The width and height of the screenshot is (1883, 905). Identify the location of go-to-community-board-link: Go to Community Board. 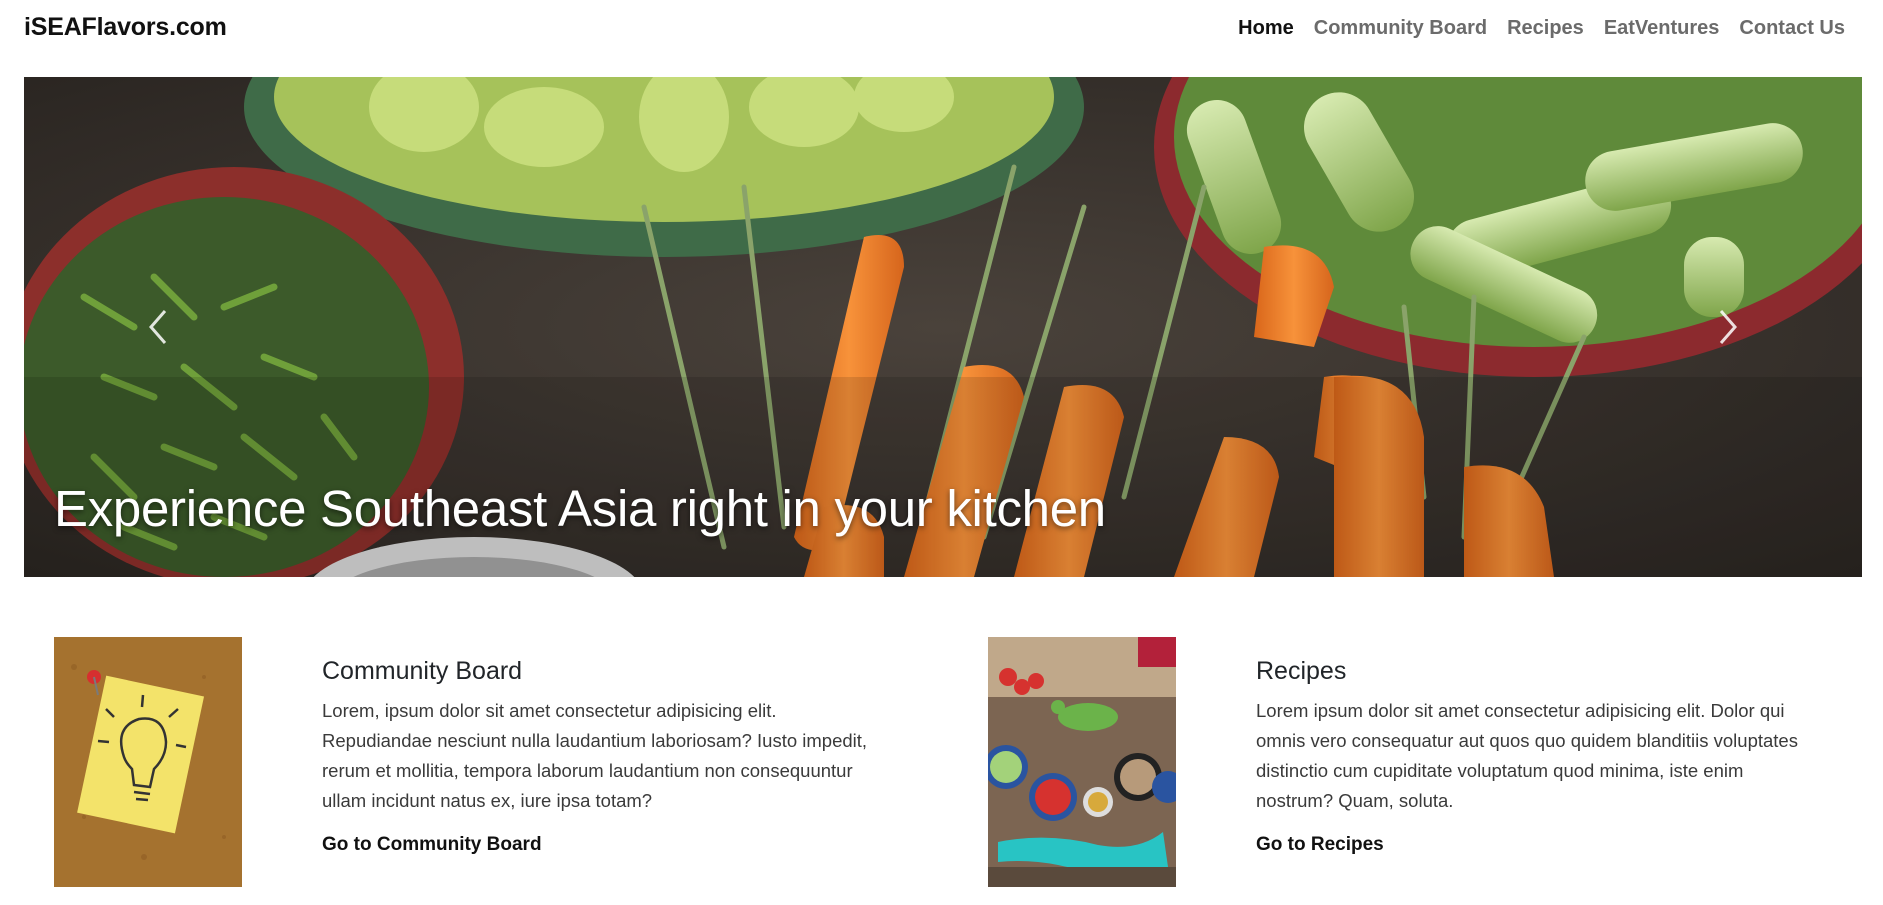
(432, 845).